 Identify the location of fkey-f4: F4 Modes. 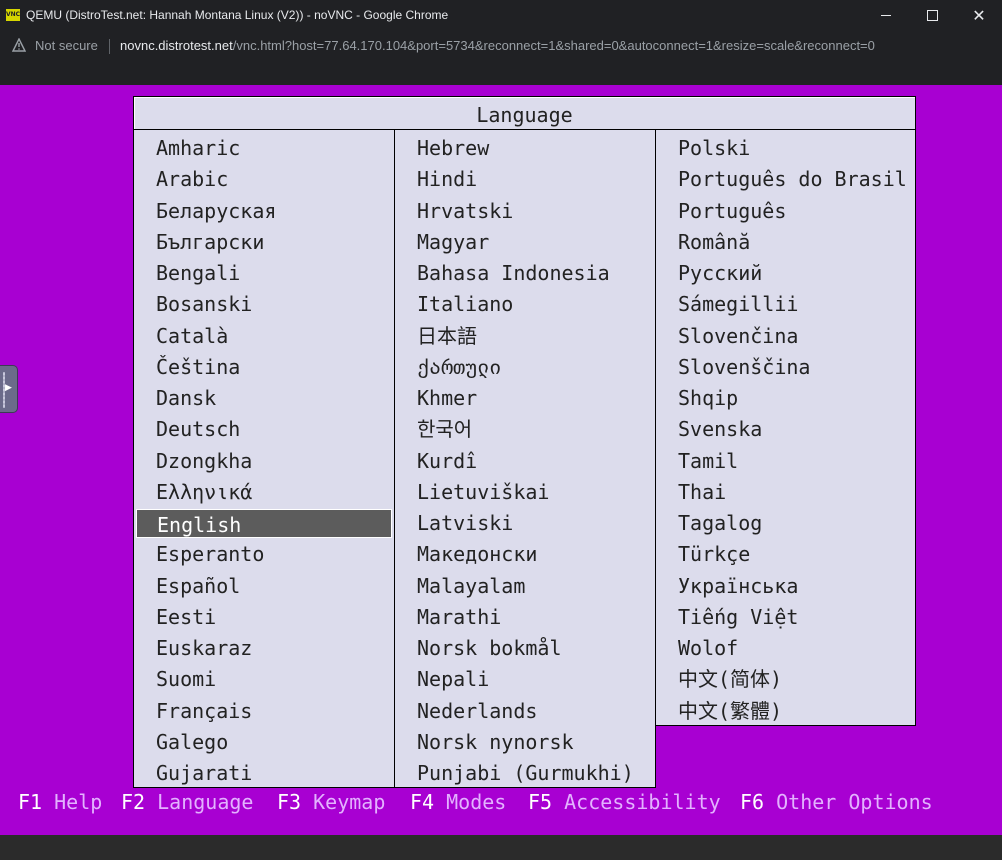
(458, 802).